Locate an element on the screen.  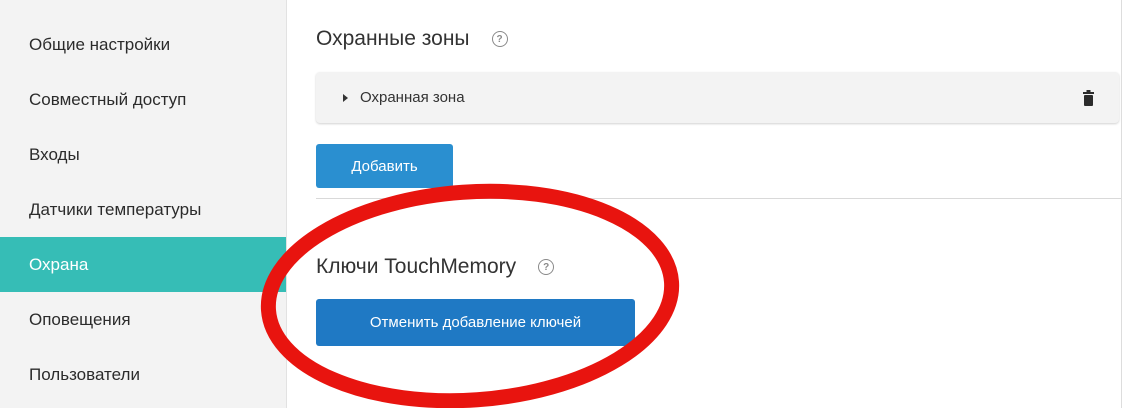
sidebar-item-shared-access: Совместный доступ is located at coordinates (143, 99).